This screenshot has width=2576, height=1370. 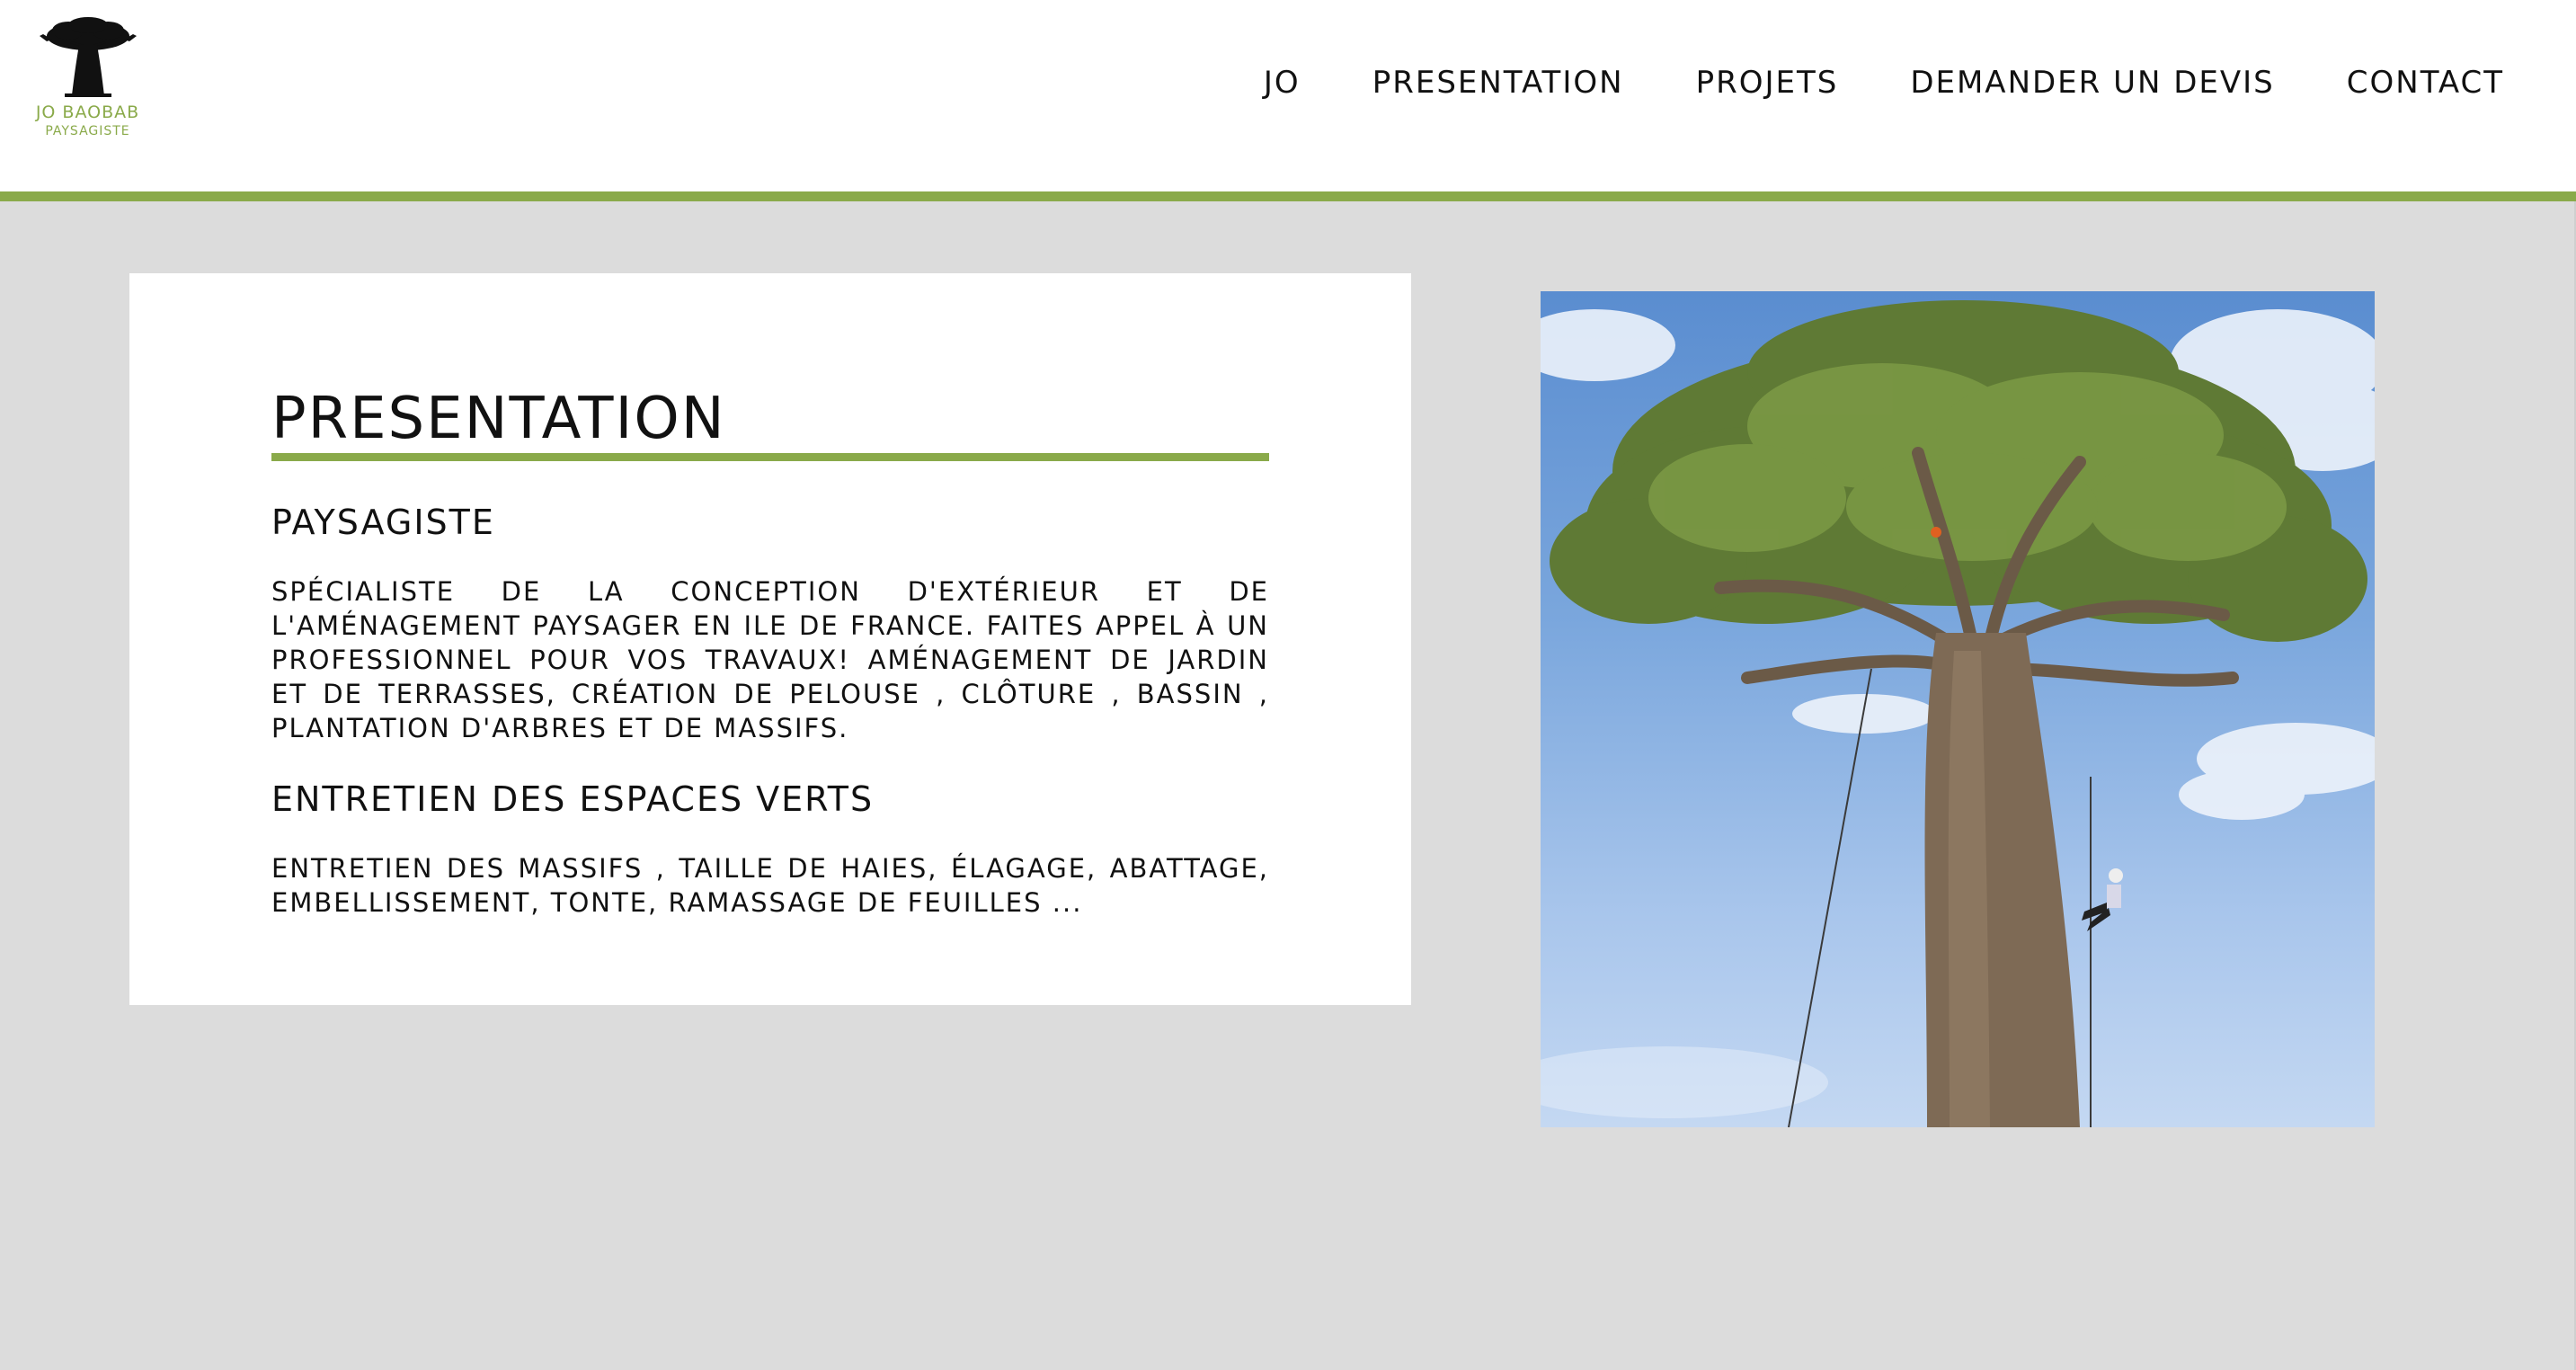 What do you see at coordinates (383, 523) in the screenshot?
I see `section-heading-paysagiste: PAYSAGISTE` at bounding box center [383, 523].